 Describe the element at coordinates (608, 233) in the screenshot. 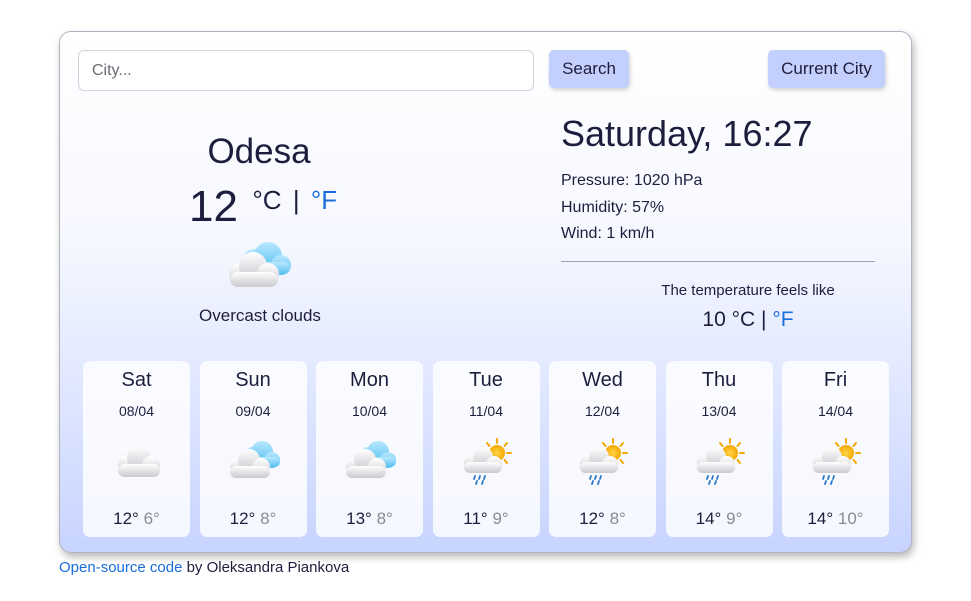

I see `wind-stat: Wind: 1 km/h` at that location.